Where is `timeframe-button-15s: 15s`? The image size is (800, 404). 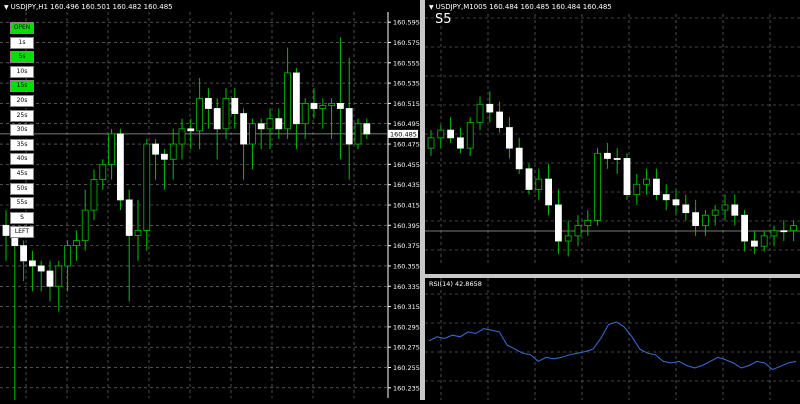
timeframe-button-15s: 15s is located at coordinates (22, 86).